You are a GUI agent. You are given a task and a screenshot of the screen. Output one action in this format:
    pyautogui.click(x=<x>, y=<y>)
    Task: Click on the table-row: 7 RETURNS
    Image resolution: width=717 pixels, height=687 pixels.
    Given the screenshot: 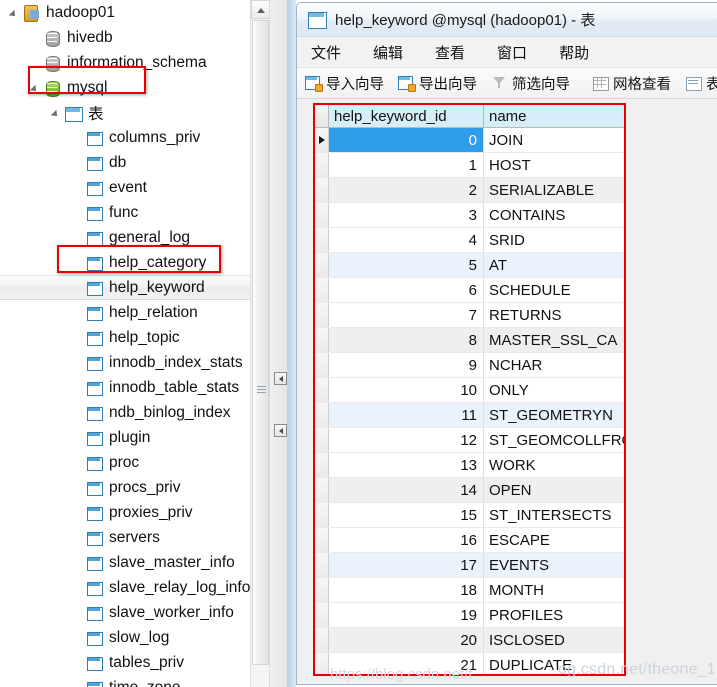 What is the action you would take?
    pyautogui.click(x=469, y=315)
    